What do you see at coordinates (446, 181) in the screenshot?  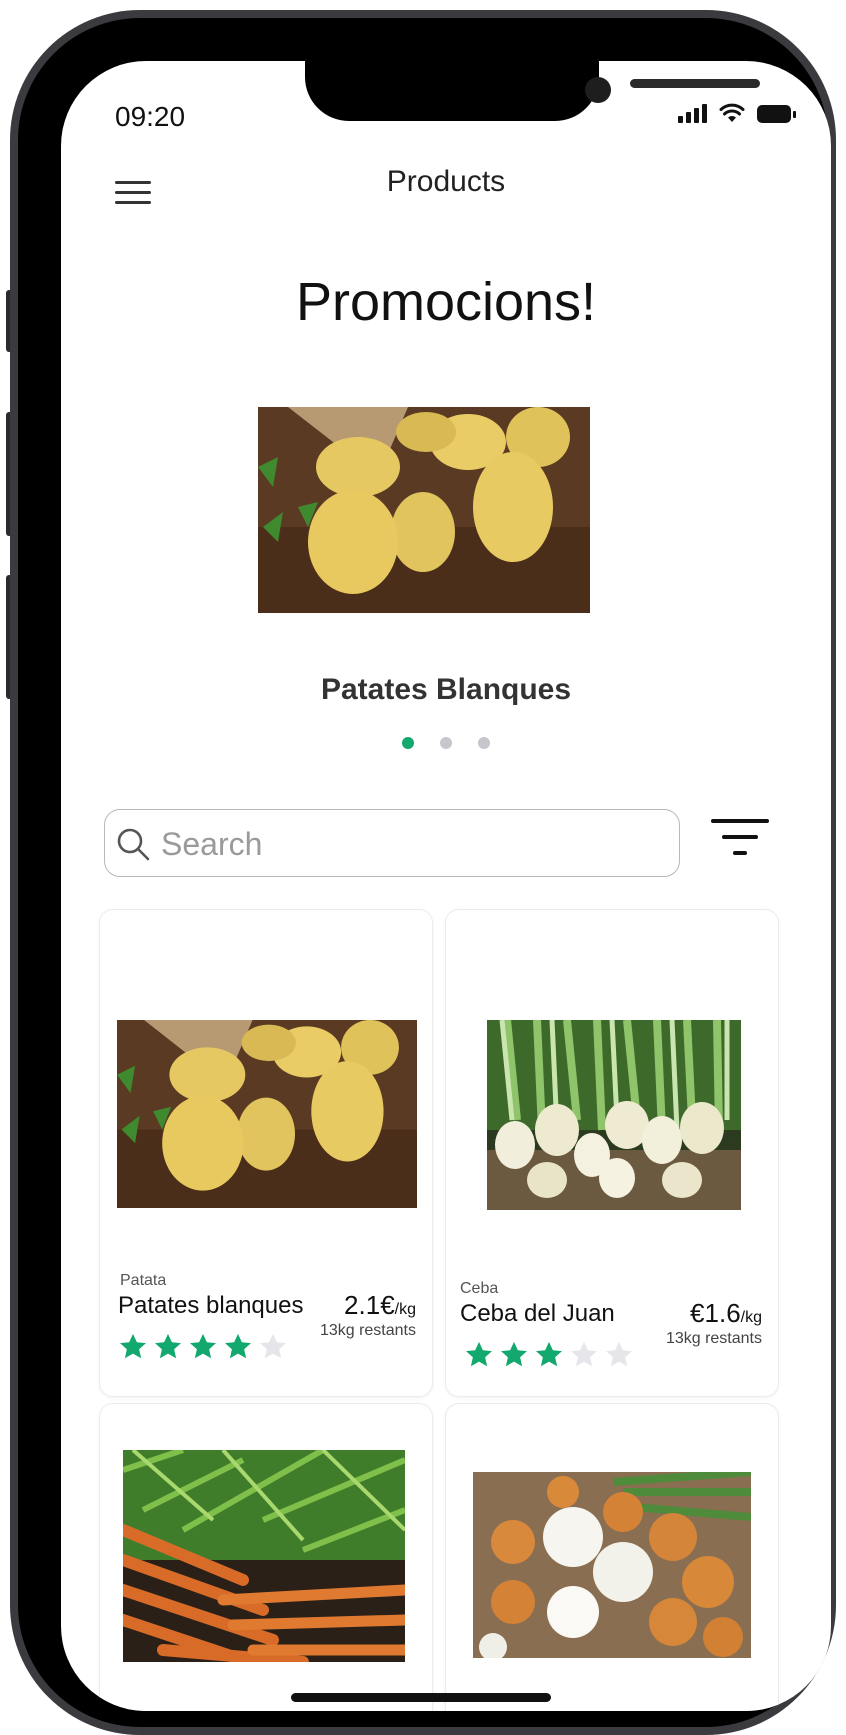 I see `page-title: Products` at bounding box center [446, 181].